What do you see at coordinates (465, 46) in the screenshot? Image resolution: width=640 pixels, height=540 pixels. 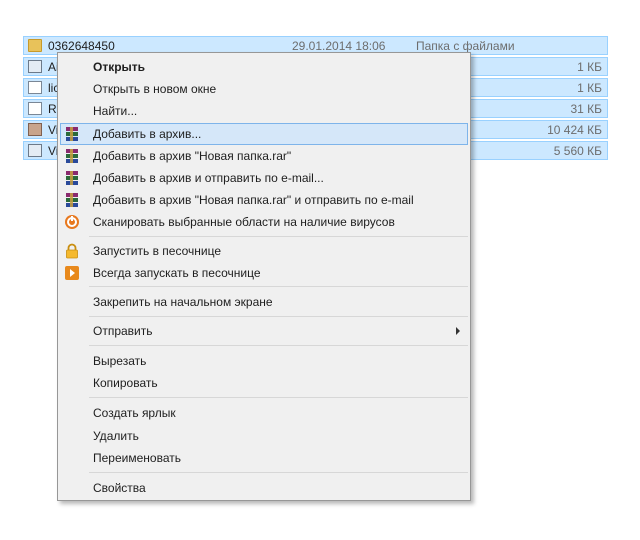 I see `file-type: Папка с файлами` at bounding box center [465, 46].